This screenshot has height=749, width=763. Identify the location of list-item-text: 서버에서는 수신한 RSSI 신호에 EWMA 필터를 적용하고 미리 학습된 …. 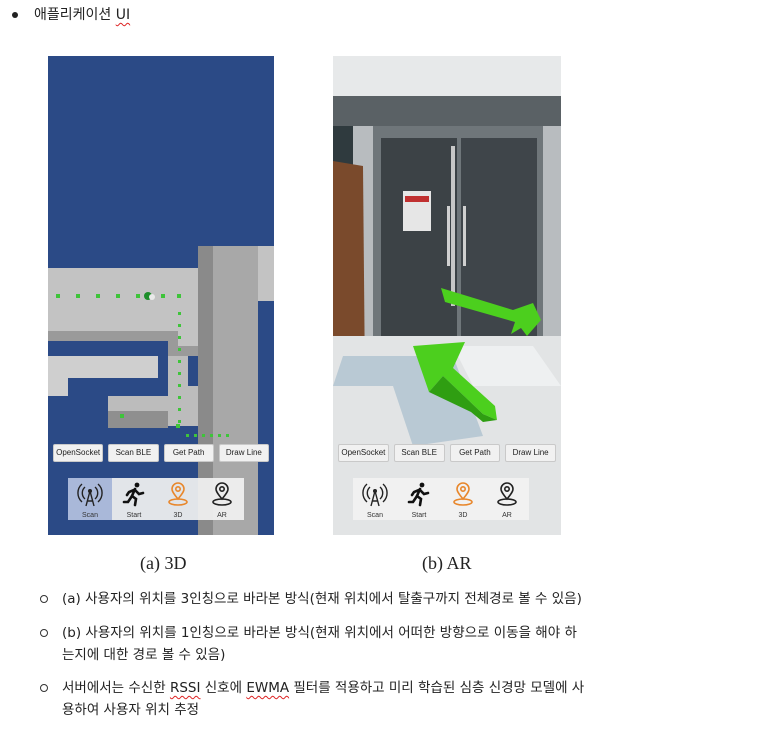
(323, 688).